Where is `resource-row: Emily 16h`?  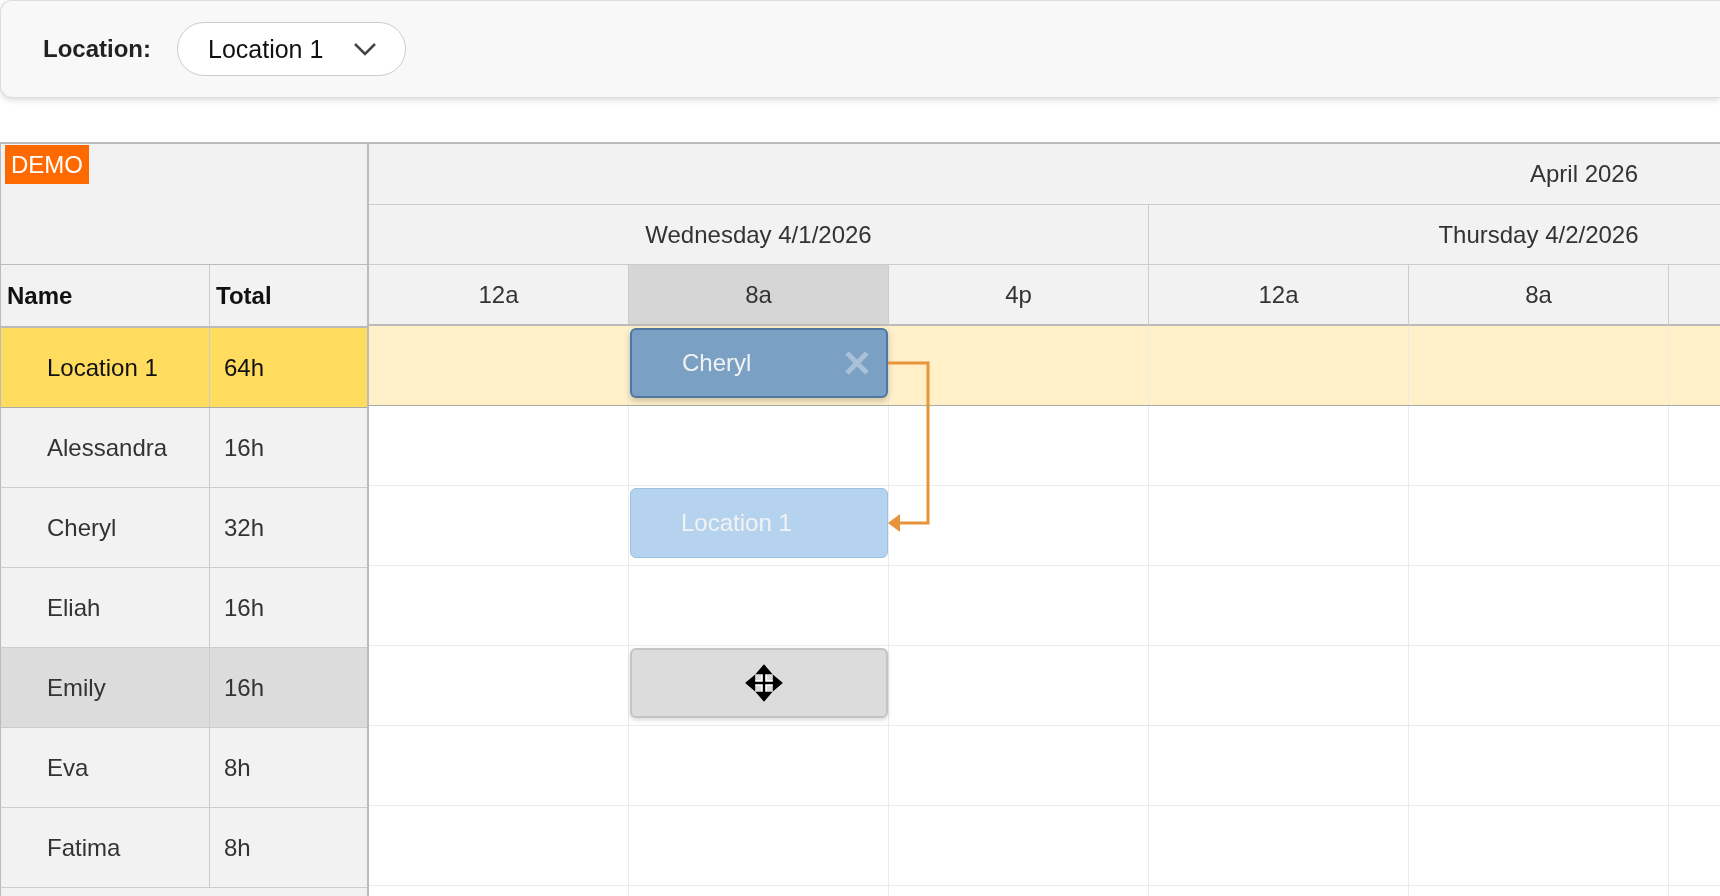 resource-row: Emily 16h is located at coordinates (183, 688).